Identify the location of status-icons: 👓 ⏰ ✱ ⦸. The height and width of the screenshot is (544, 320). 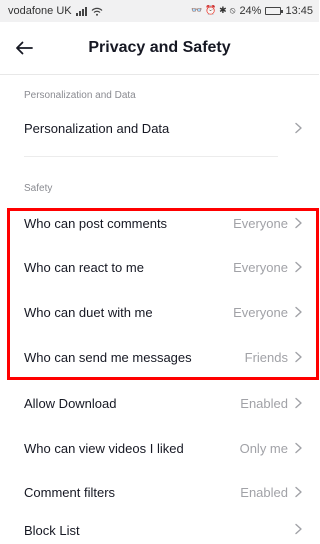
(213, 11).